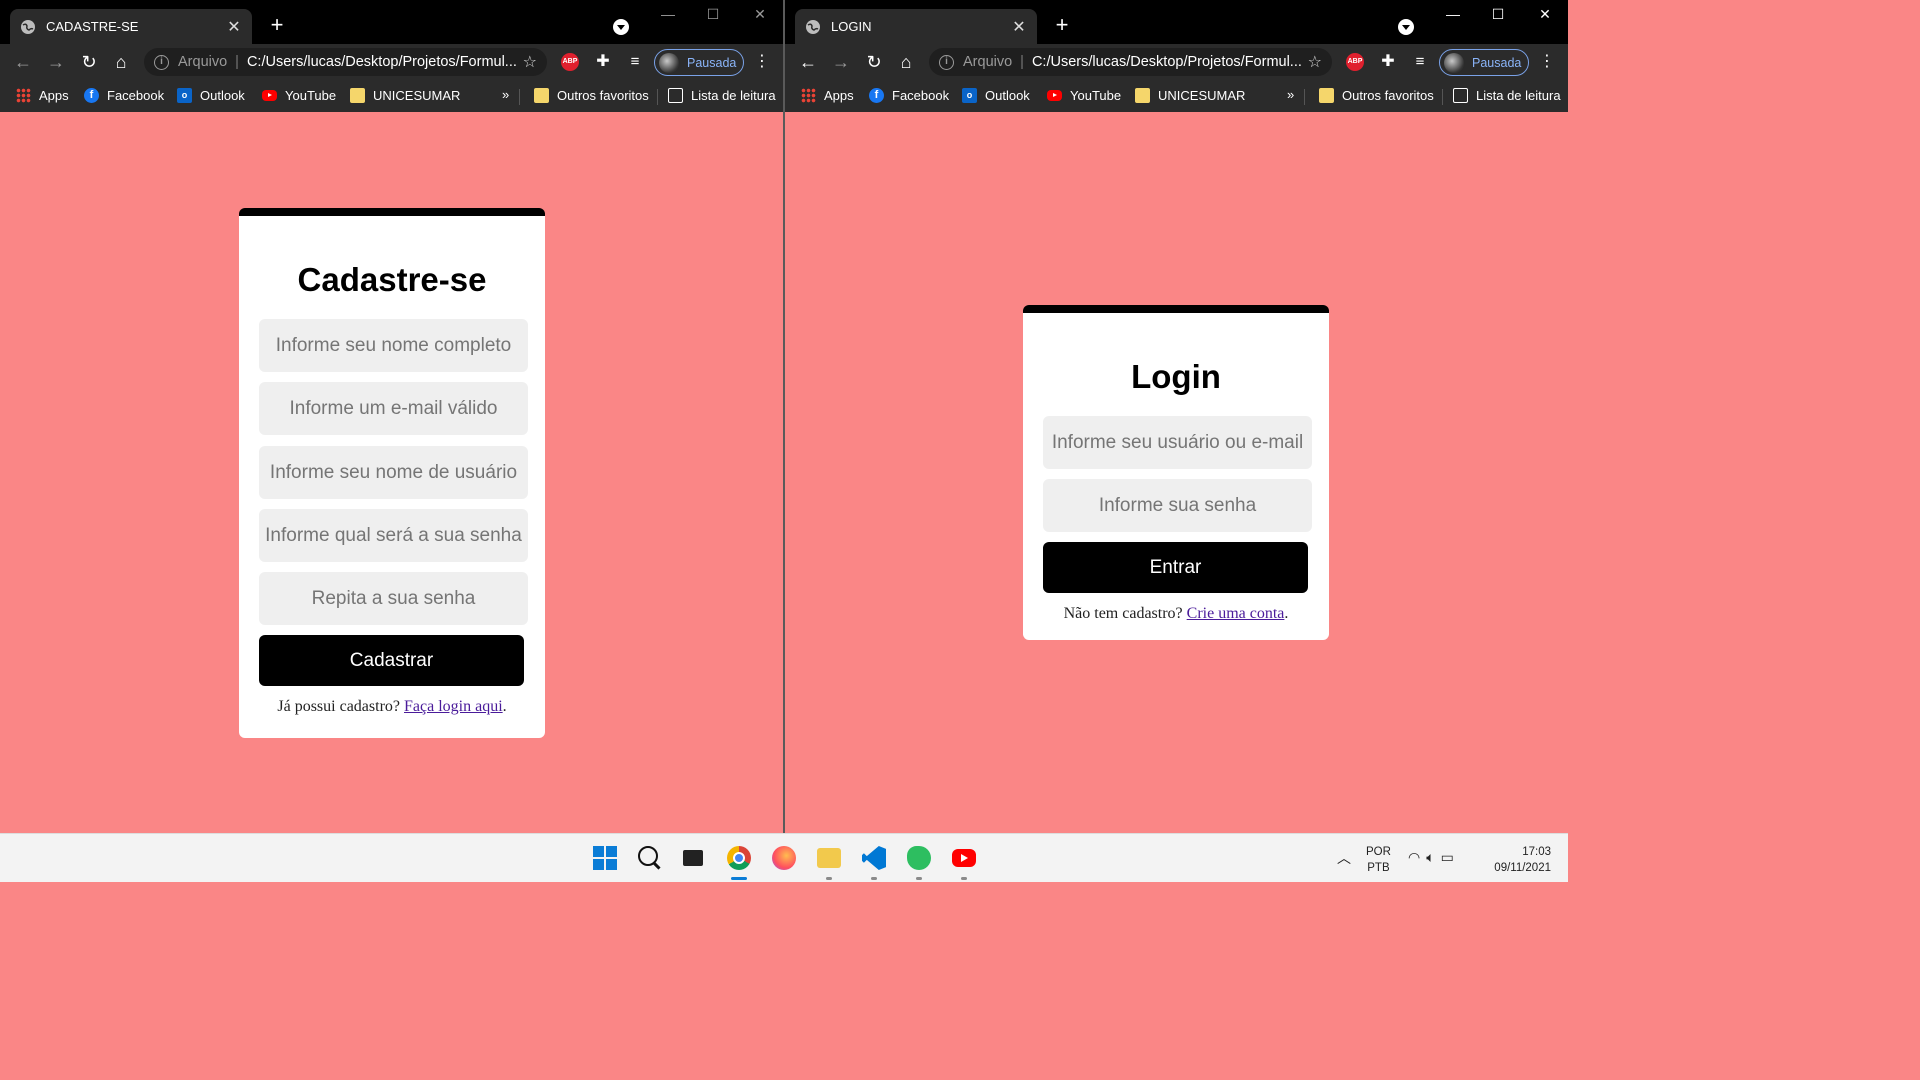 Image resolution: width=1920 pixels, height=1080 pixels. Describe the element at coordinates (916, 26) in the screenshot. I see `tab-login: LOGIN ✕` at that location.